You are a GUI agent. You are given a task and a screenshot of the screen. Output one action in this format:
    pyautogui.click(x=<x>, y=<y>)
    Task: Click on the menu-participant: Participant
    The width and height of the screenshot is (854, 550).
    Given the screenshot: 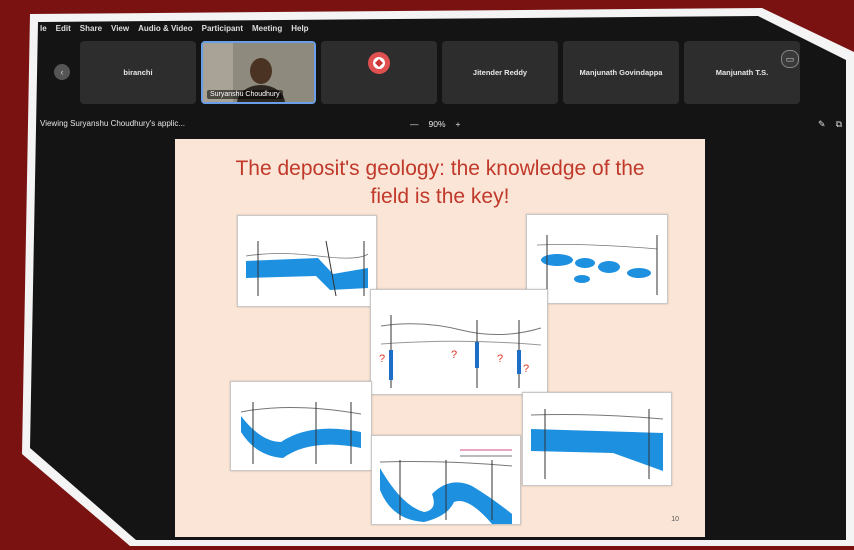 What is the action you would take?
    pyautogui.click(x=222, y=30)
    